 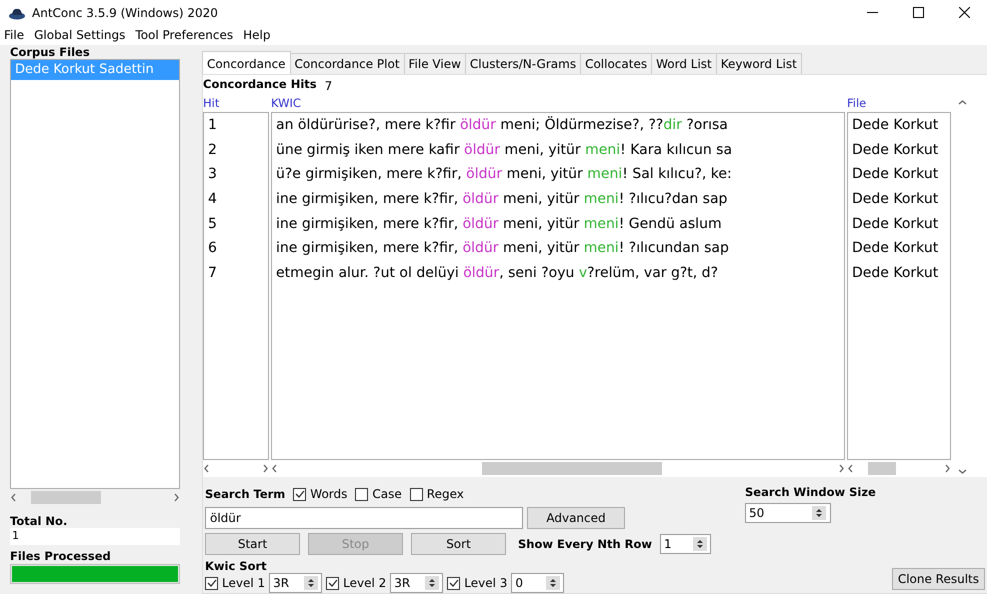 I want to click on column-header: Hit, so click(x=236, y=103).